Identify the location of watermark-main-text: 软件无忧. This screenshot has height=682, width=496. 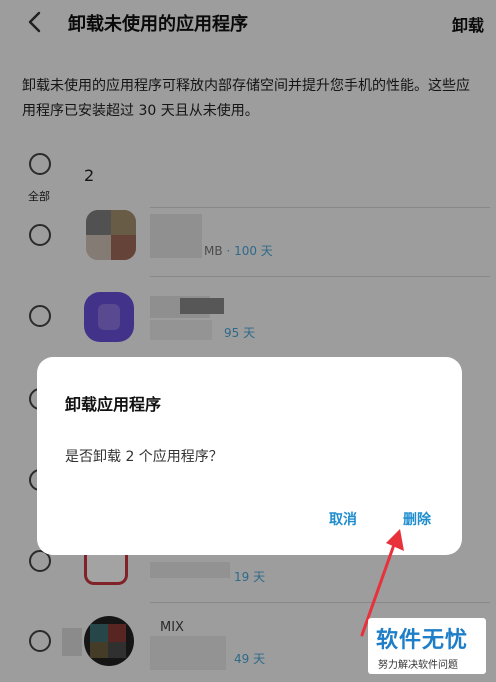
(422, 640).